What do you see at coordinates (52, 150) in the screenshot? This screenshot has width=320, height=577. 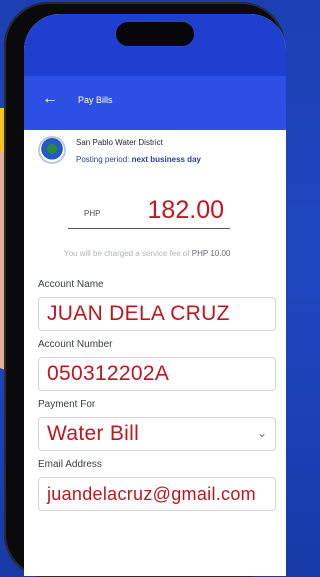 I see `water-district-logo` at bounding box center [52, 150].